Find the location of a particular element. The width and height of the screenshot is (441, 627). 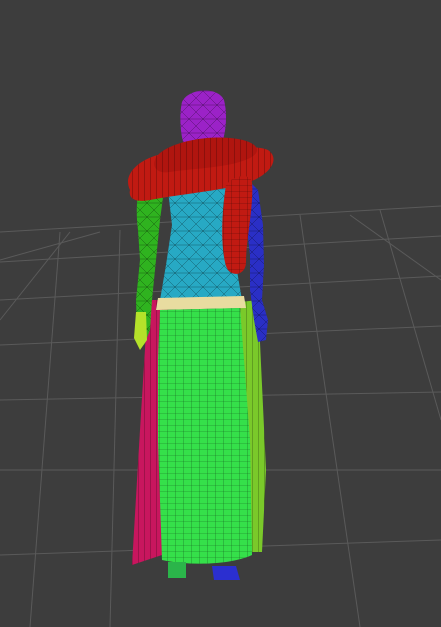

waistband is located at coordinates (201, 303).